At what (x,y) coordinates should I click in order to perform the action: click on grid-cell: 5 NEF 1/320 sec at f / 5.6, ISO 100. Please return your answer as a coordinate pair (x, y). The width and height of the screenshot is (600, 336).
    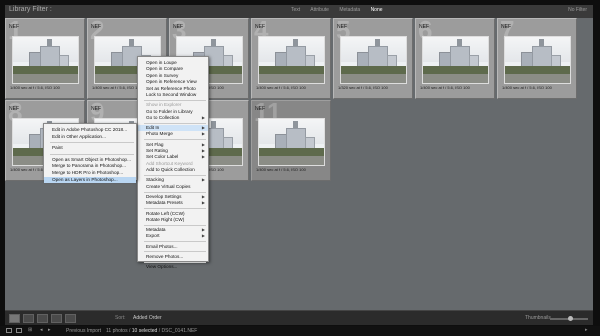
    Looking at the image, I should click on (373, 58).